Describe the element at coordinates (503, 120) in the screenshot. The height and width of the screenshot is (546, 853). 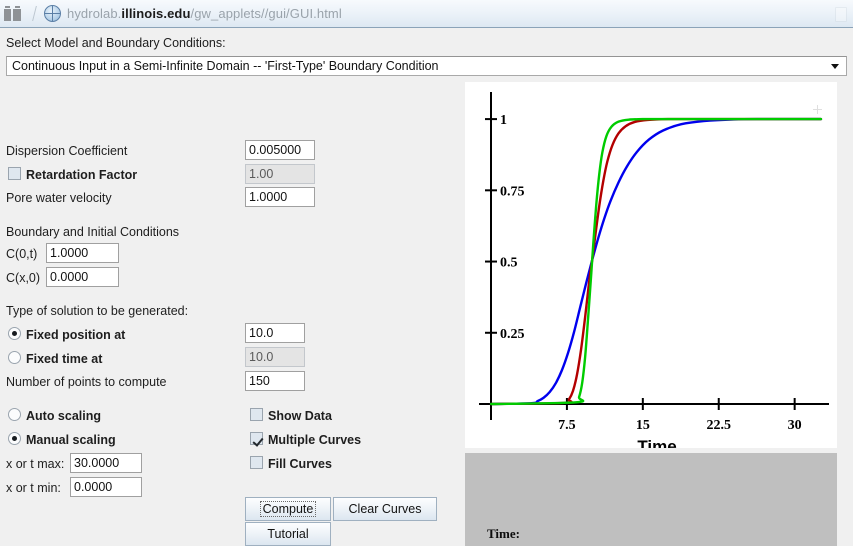
I see `y-tick-label: 1` at that location.